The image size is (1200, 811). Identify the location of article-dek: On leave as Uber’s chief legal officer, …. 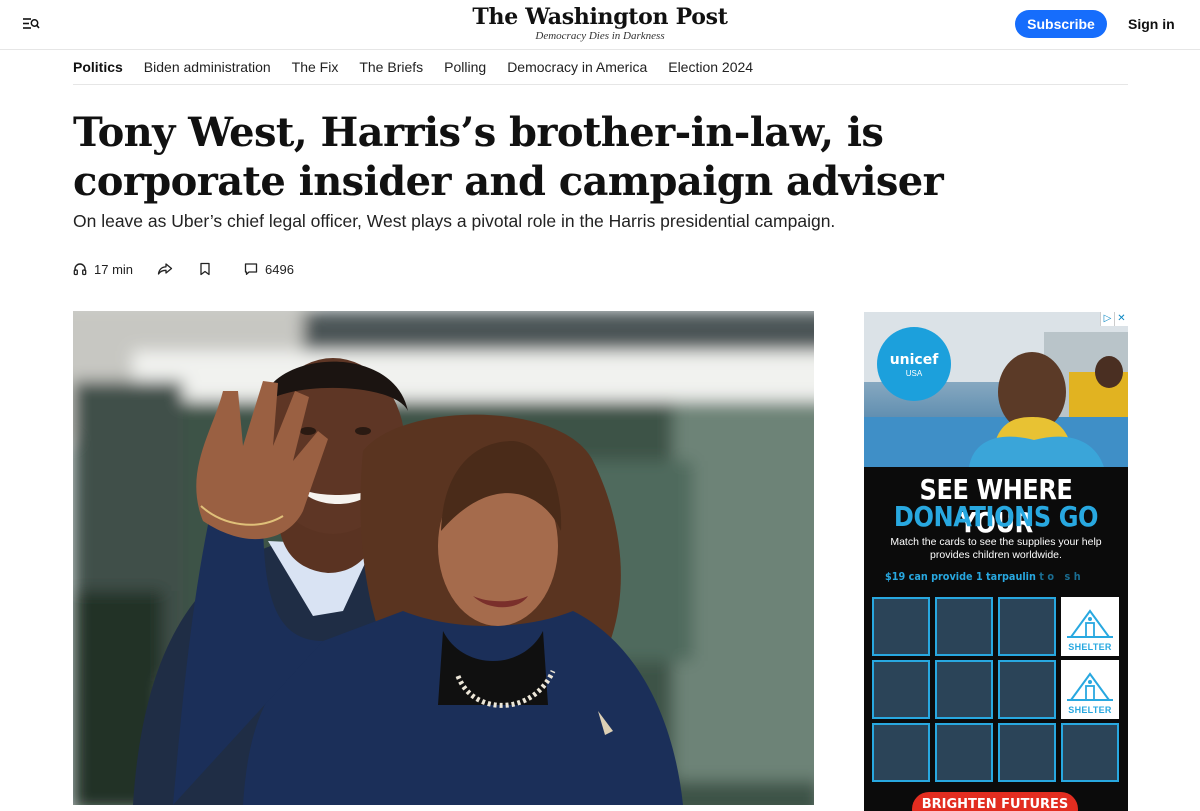
(454, 221).